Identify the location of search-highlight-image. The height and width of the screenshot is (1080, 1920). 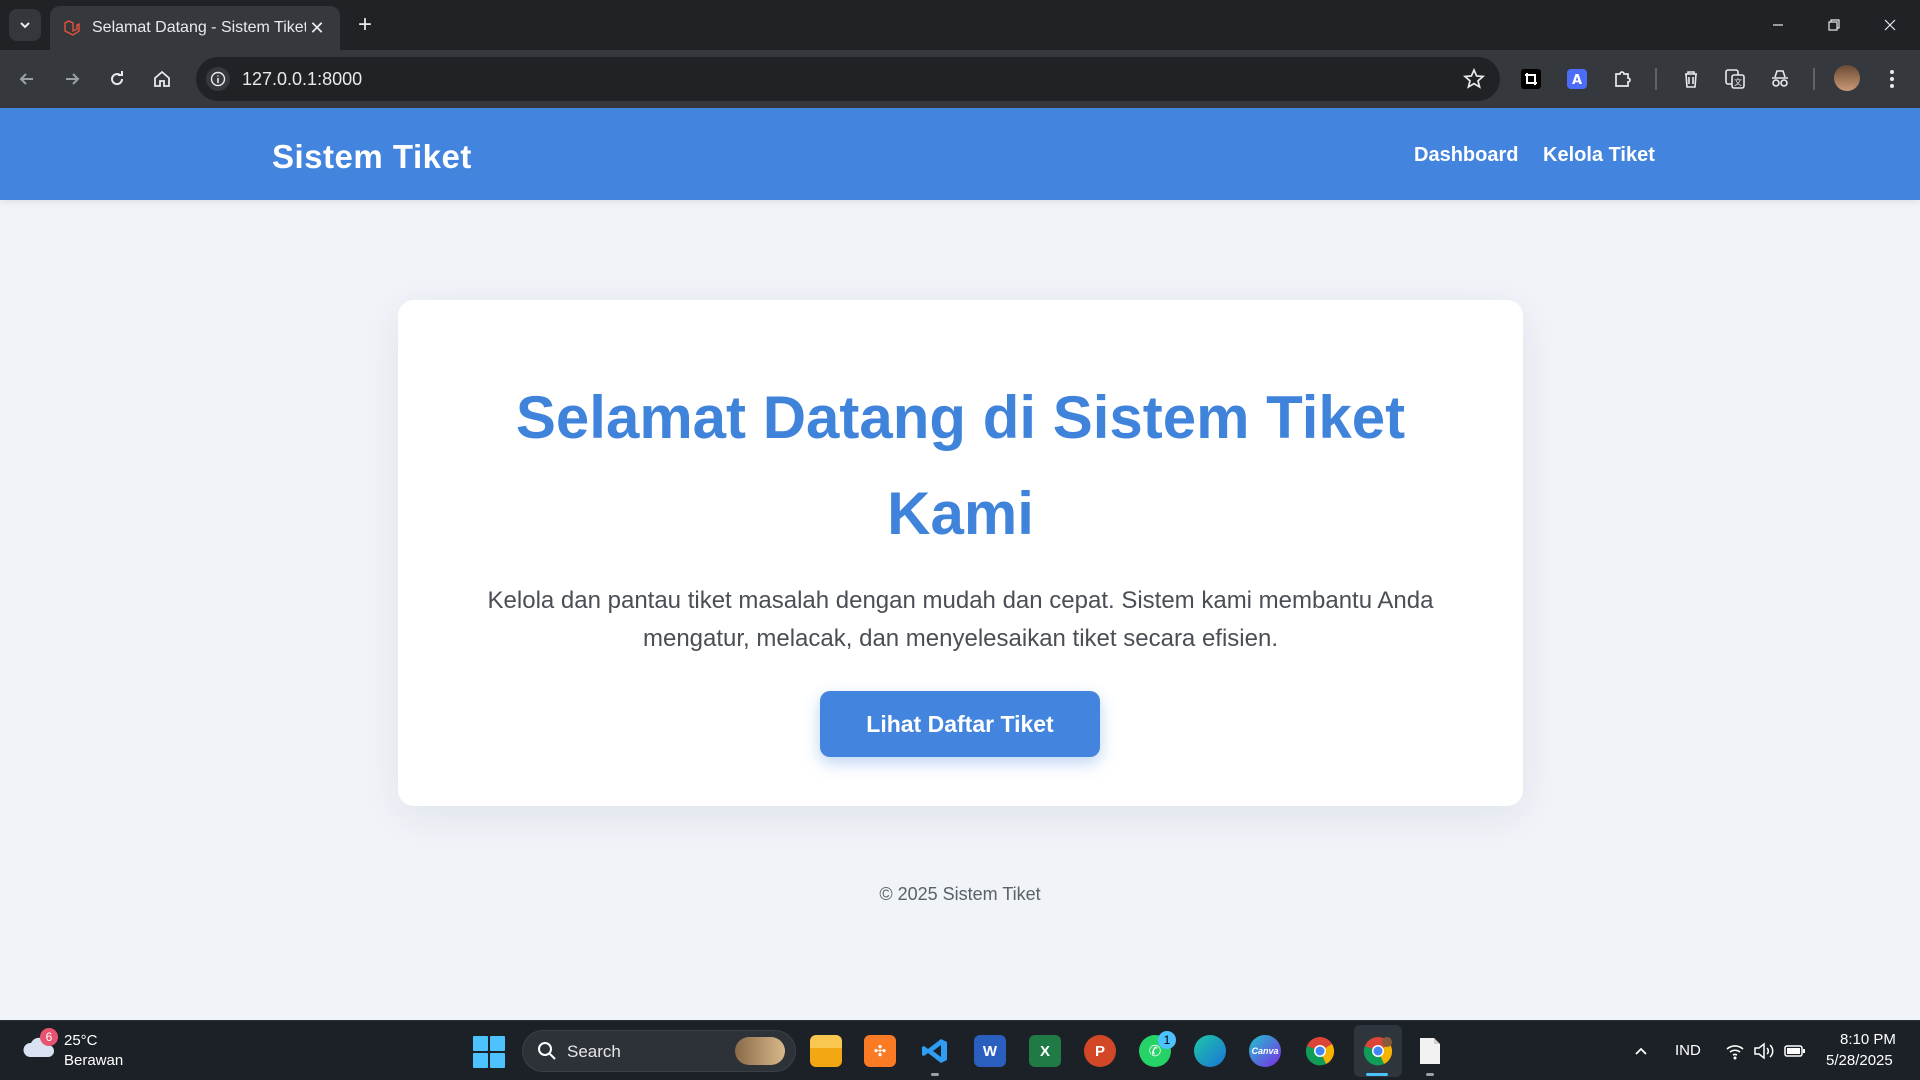
(760, 1051).